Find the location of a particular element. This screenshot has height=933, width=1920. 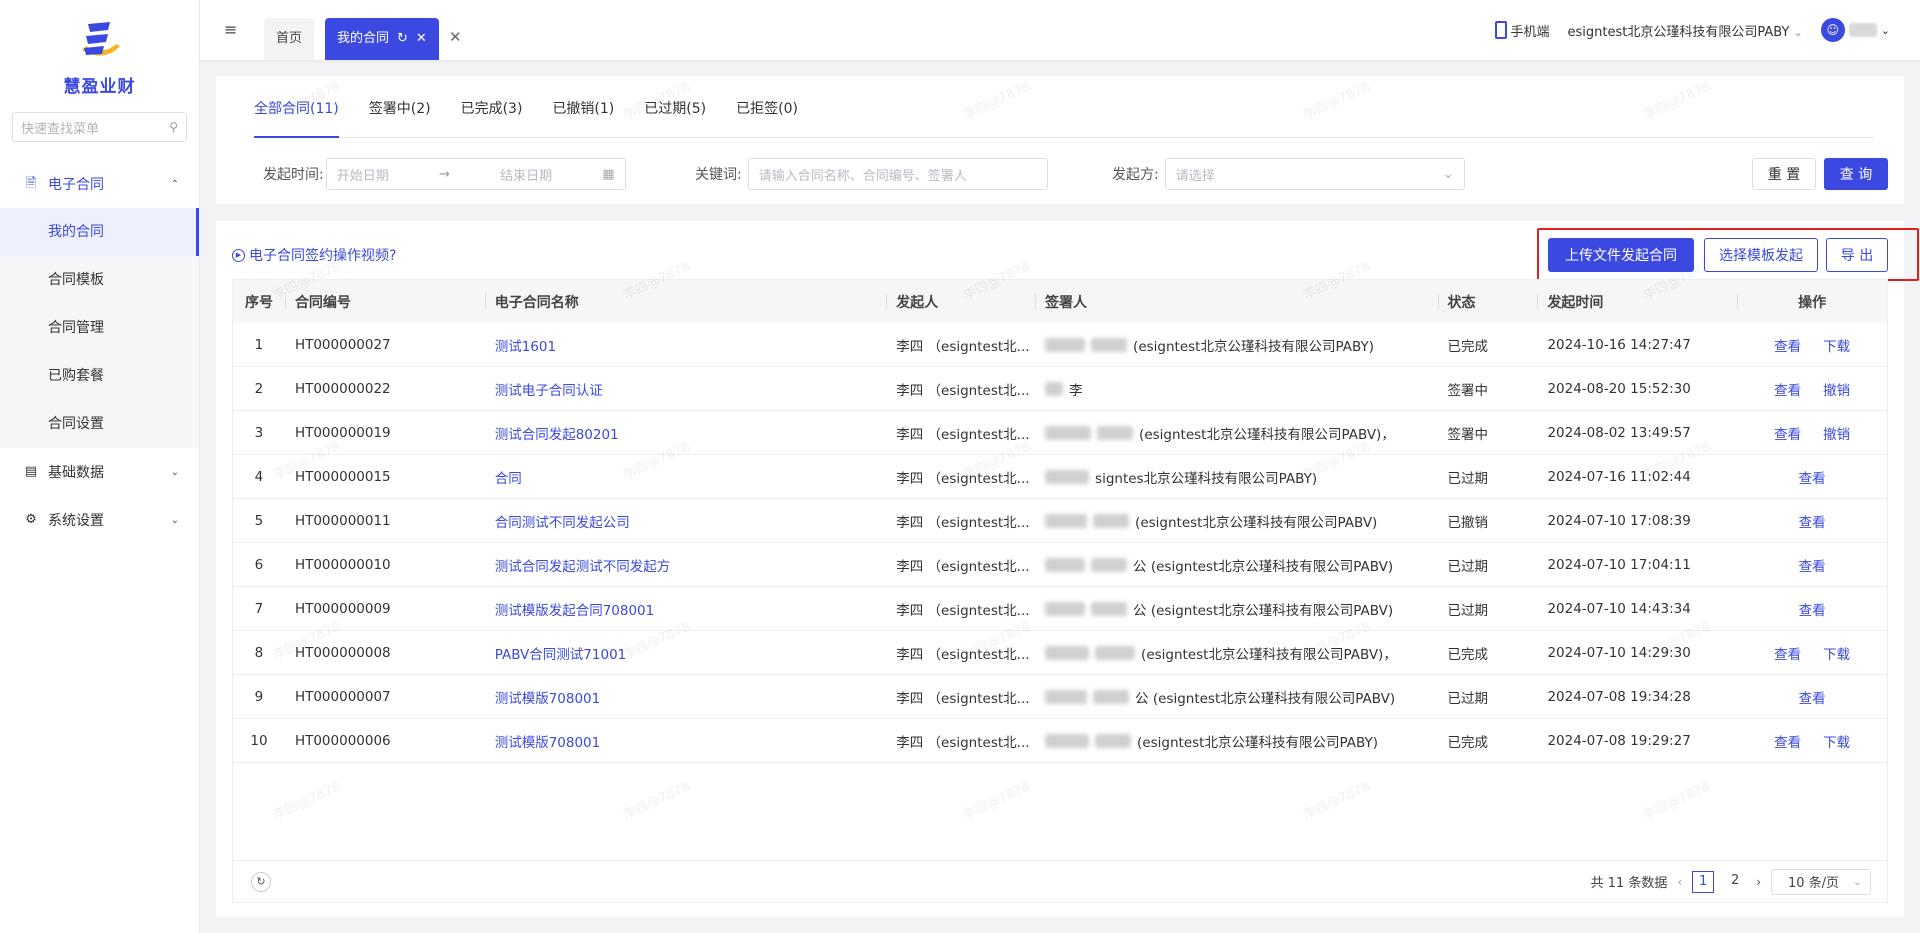

contract-icon: 🗎 is located at coordinates (31, 183).